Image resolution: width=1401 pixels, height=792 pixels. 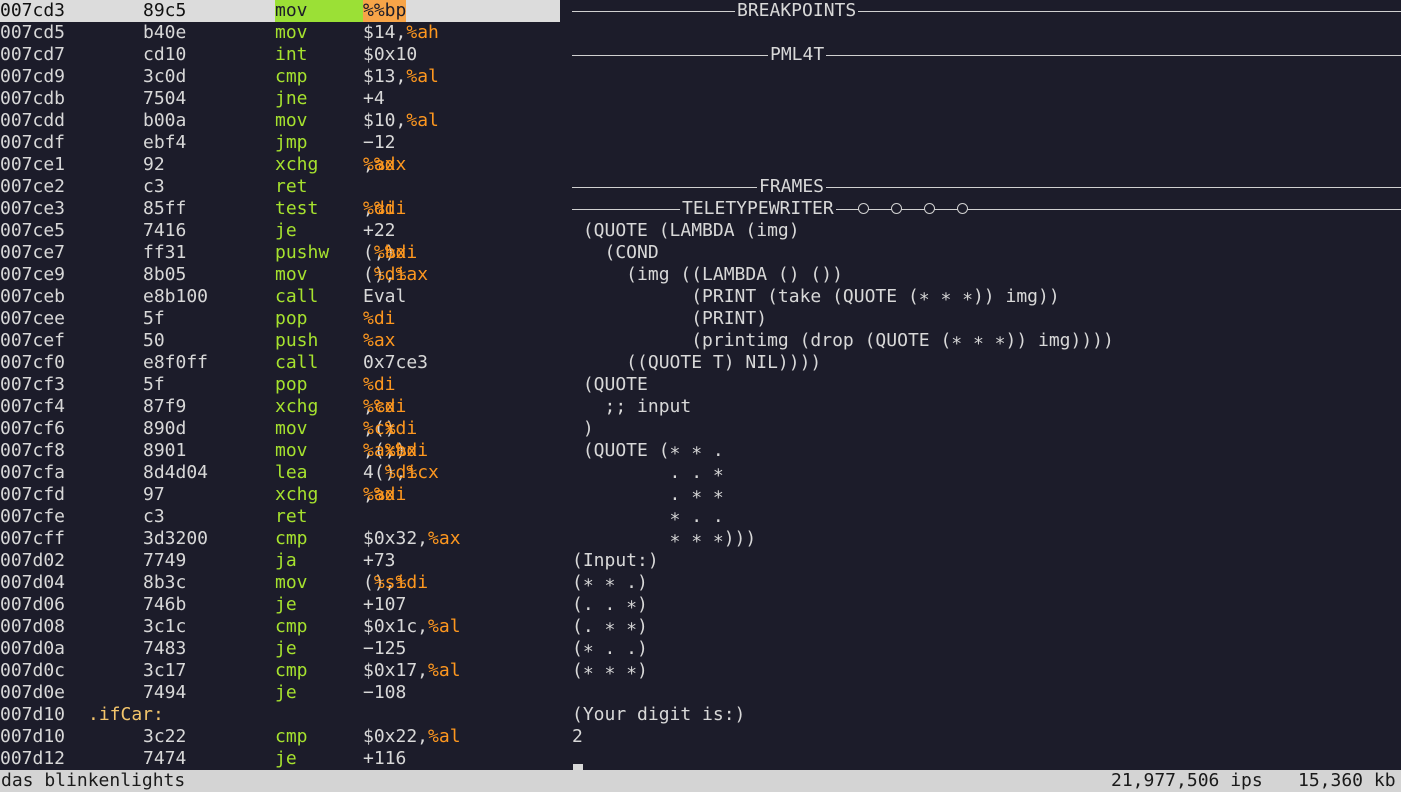 I want to click on opcode-bytes: 3c22, so click(x=165, y=736).